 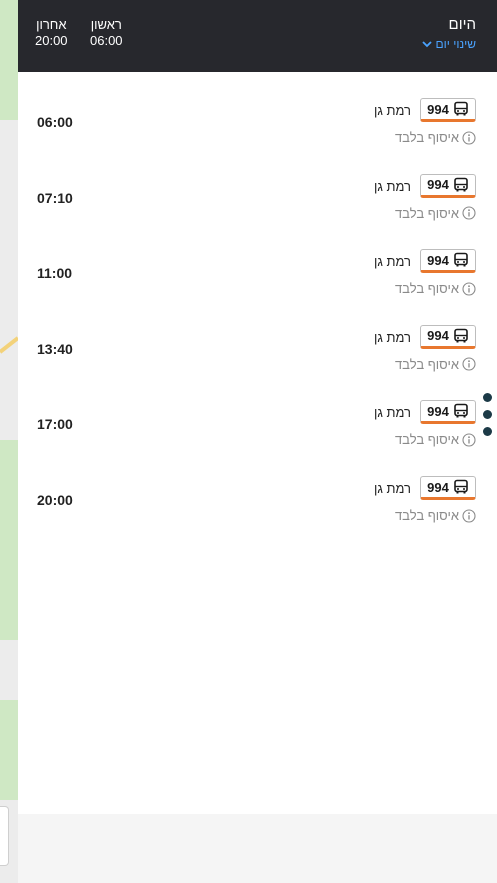 What do you see at coordinates (106, 40) in the screenshot?
I see `first-time: 06:00` at bounding box center [106, 40].